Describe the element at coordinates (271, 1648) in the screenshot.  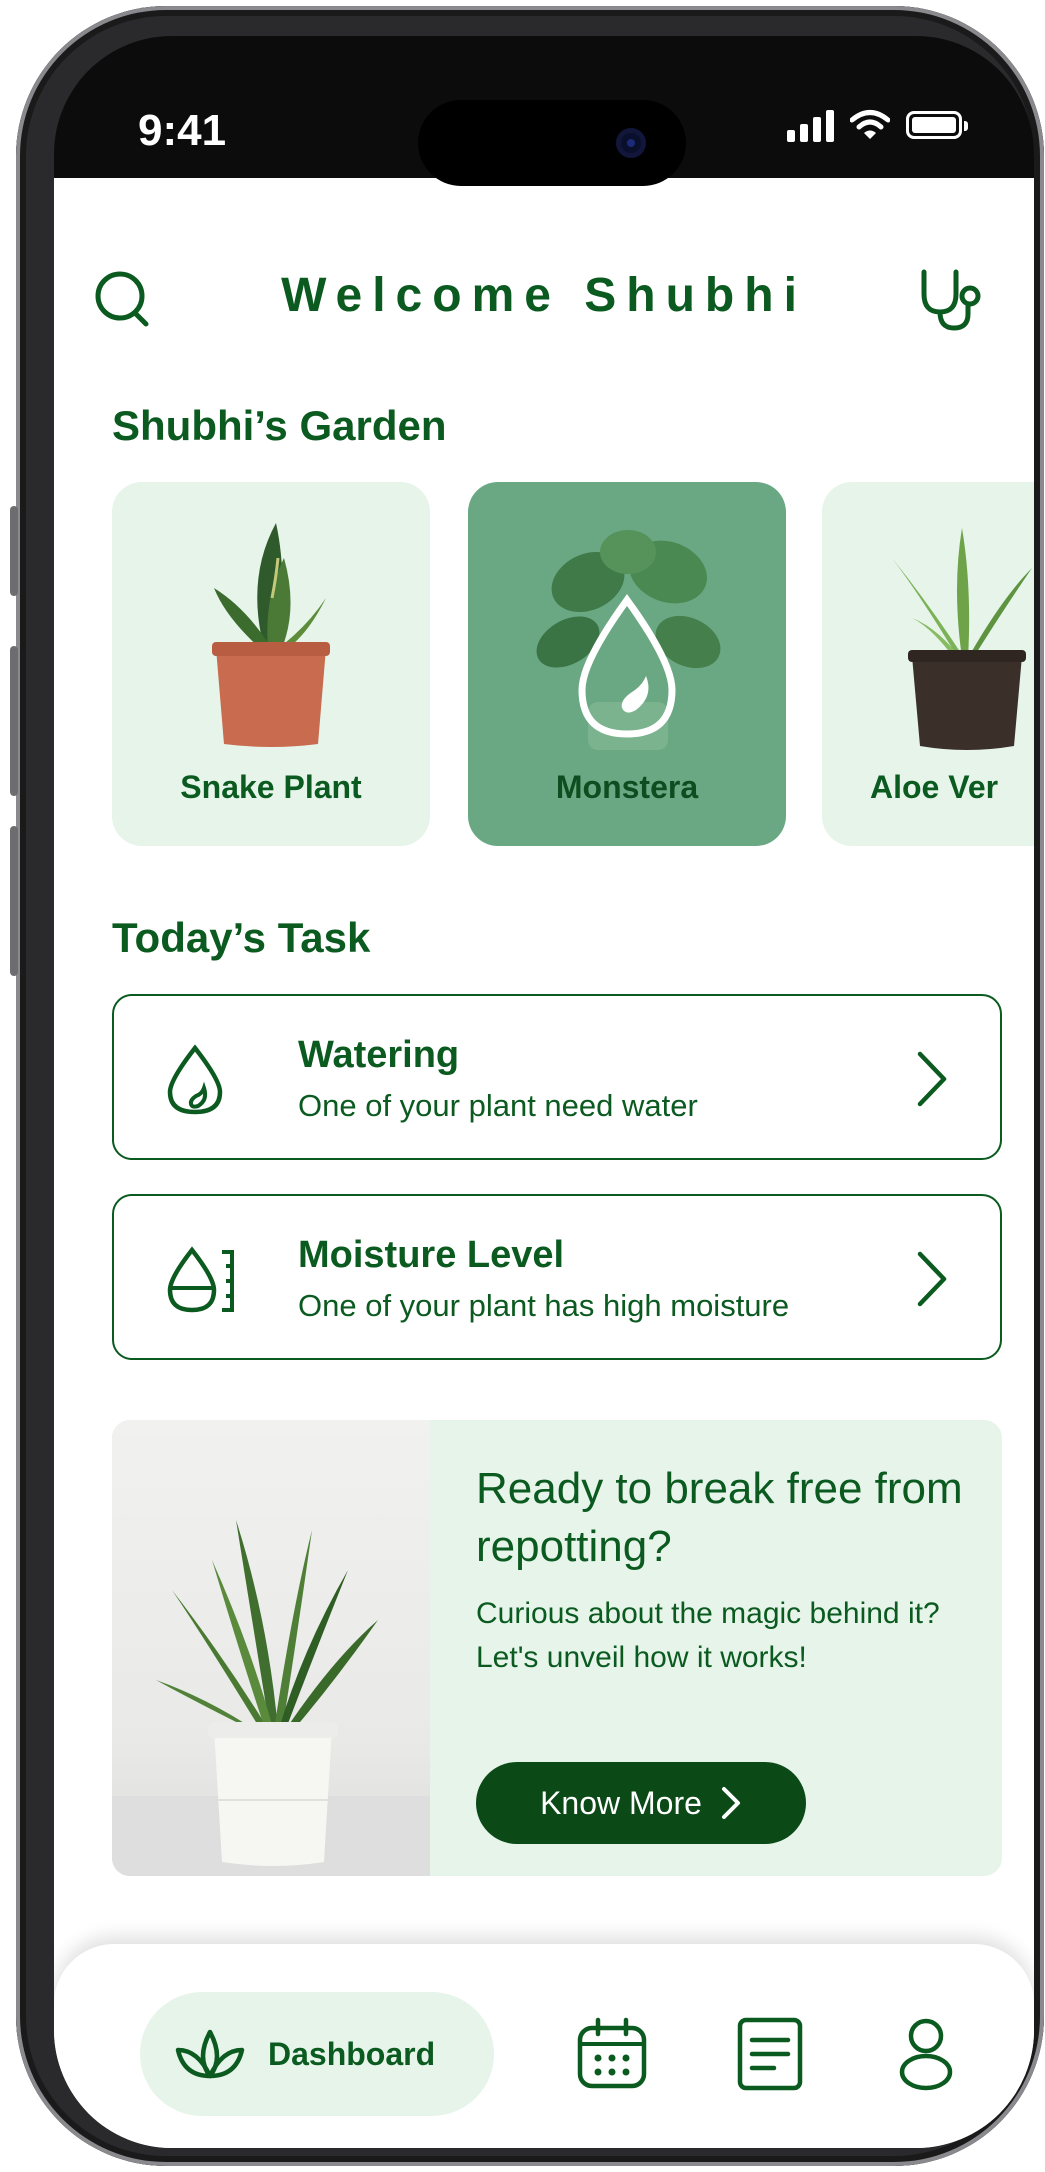
I see `promo-plant-photo` at that location.